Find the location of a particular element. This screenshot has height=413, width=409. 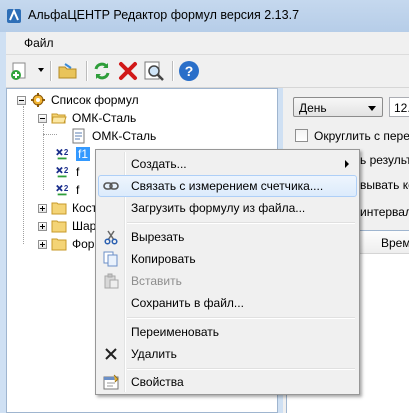

date-field: 12.0 is located at coordinates (399, 107).